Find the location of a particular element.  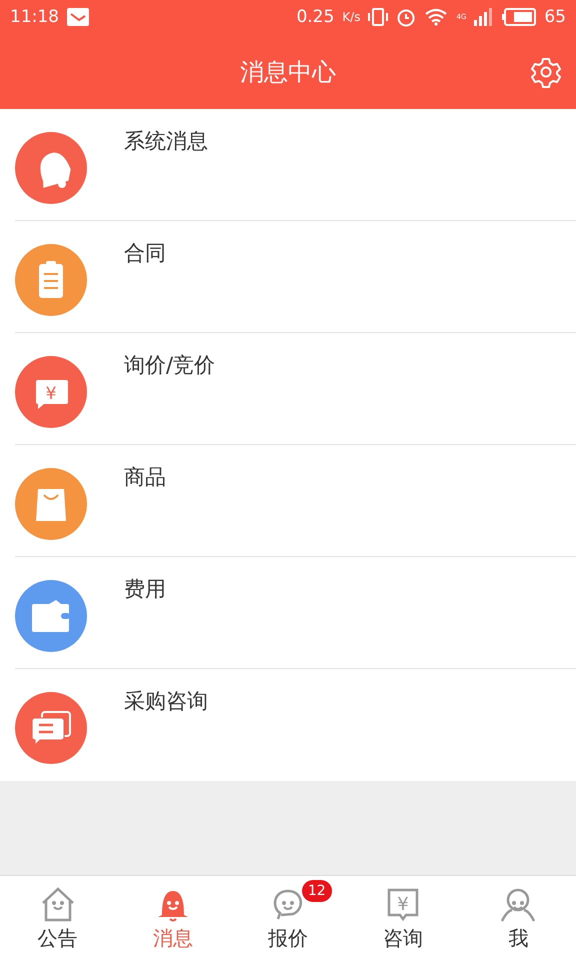

battery-level: 65 is located at coordinates (555, 17).